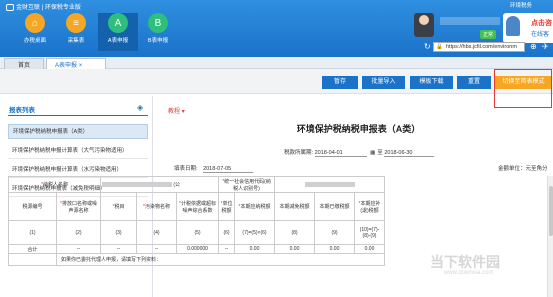 The width and height of the screenshot is (553, 297). I want to click on sidebar-item-air: 环境保护税纳税申报计算表（大气污染物适用）, so click(78, 151).